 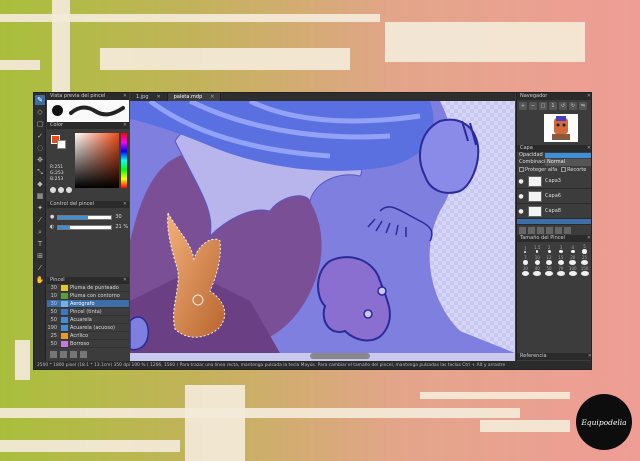 I want to click on brush-size-option: 40, so click(x=537, y=271).